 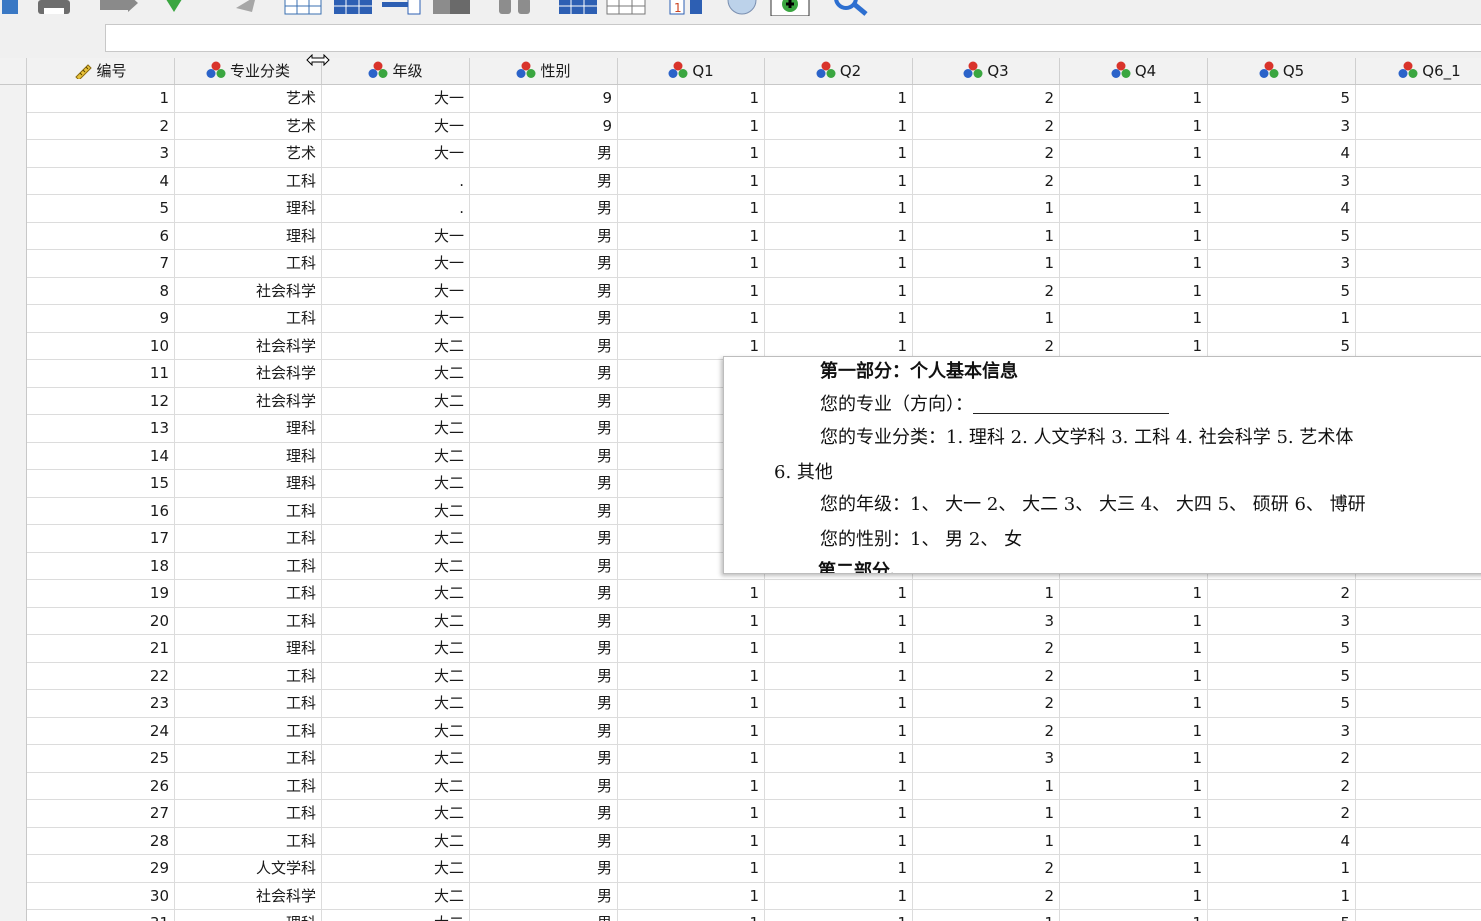 What do you see at coordinates (754, 896) in the screenshot?
I see `table-row: 30 社会科学 大二男 1 1 2 1 1` at bounding box center [754, 896].